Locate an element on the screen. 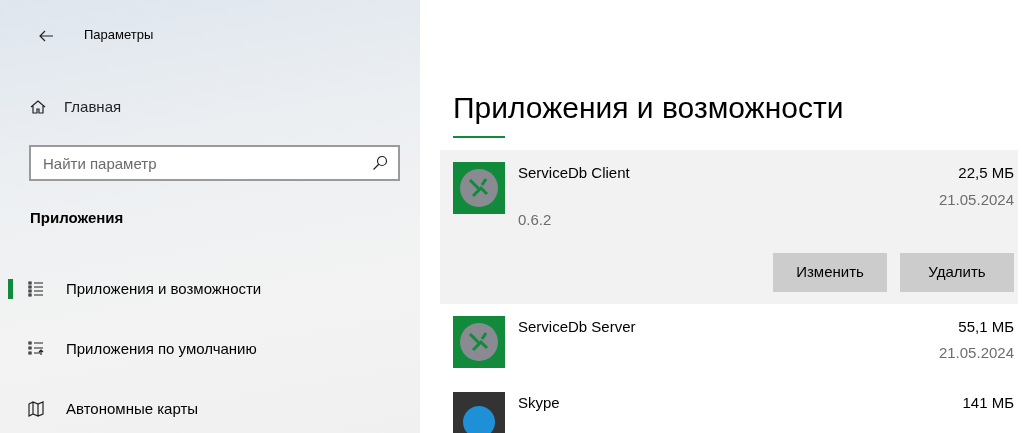  app-action-button: Изменить is located at coordinates (830, 272).